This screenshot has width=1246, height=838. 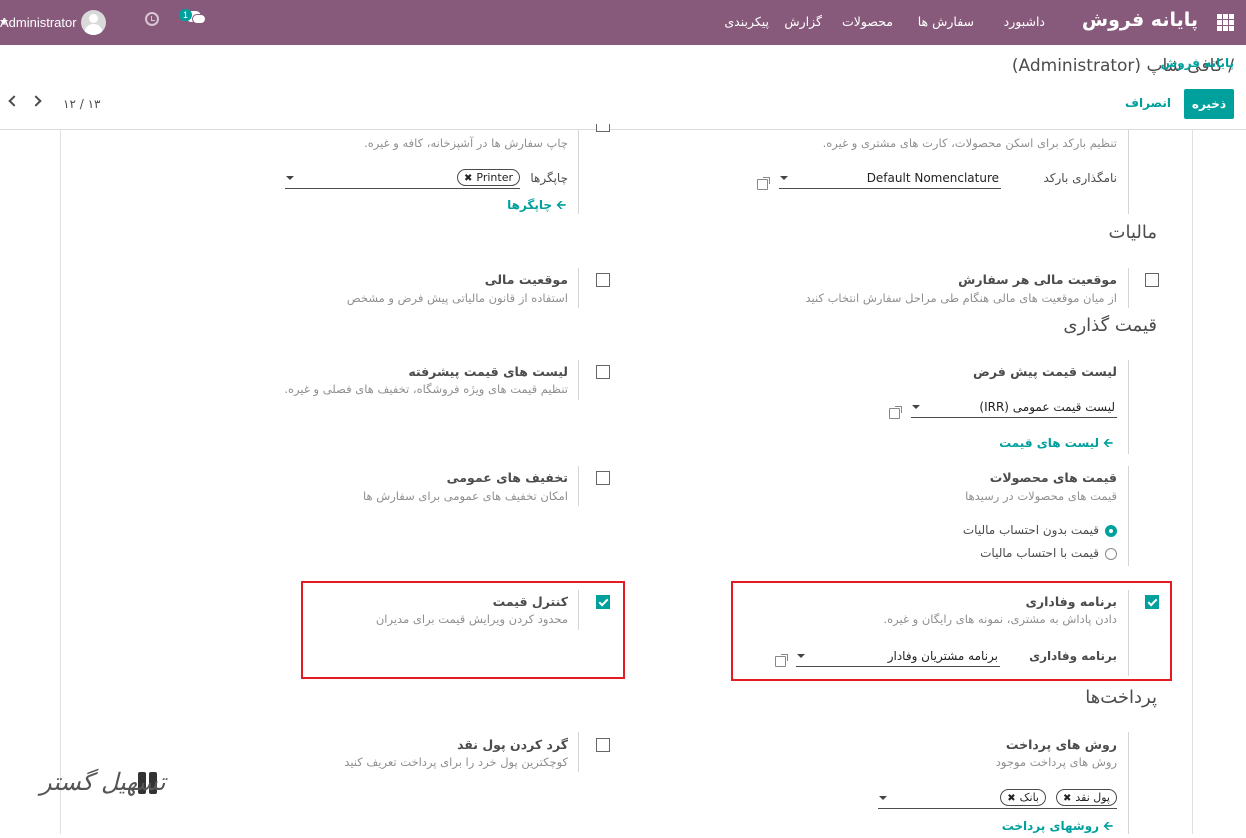 I want to click on activity-clock-icon, so click(x=152, y=19).